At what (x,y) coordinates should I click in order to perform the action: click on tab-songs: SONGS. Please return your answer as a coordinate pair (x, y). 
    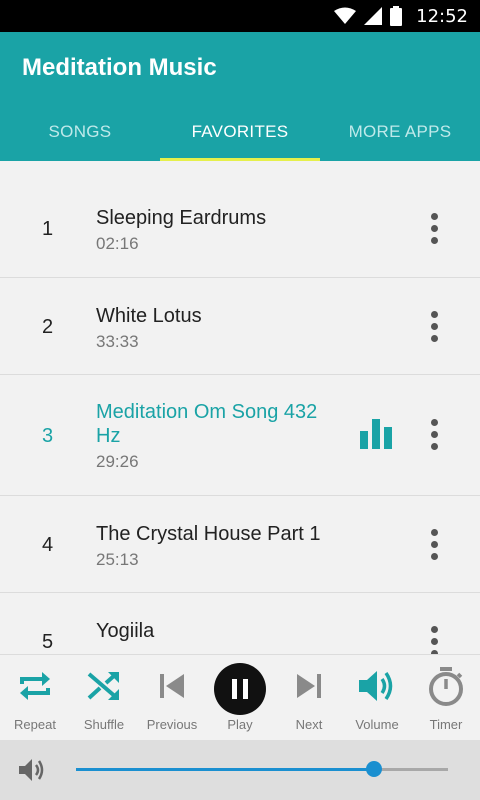
    Looking at the image, I should click on (80, 132).